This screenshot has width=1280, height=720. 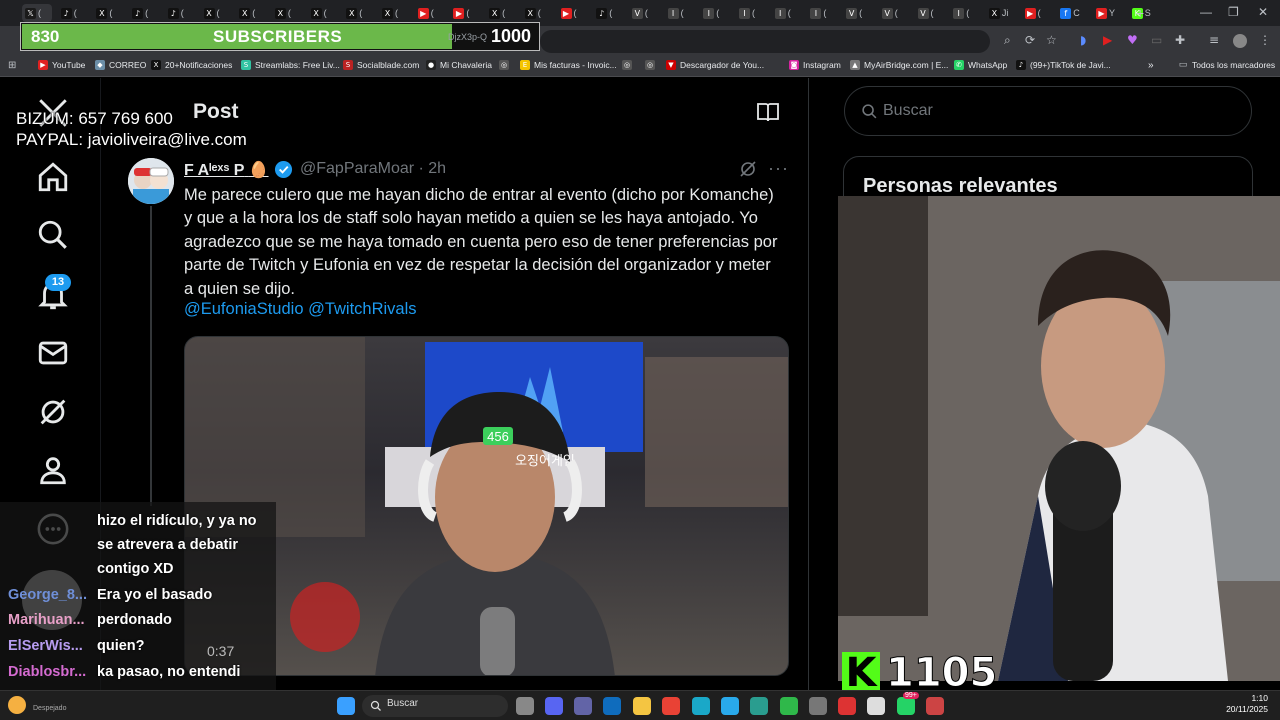 I want to click on grok-icon, so click(x=53, y=412).